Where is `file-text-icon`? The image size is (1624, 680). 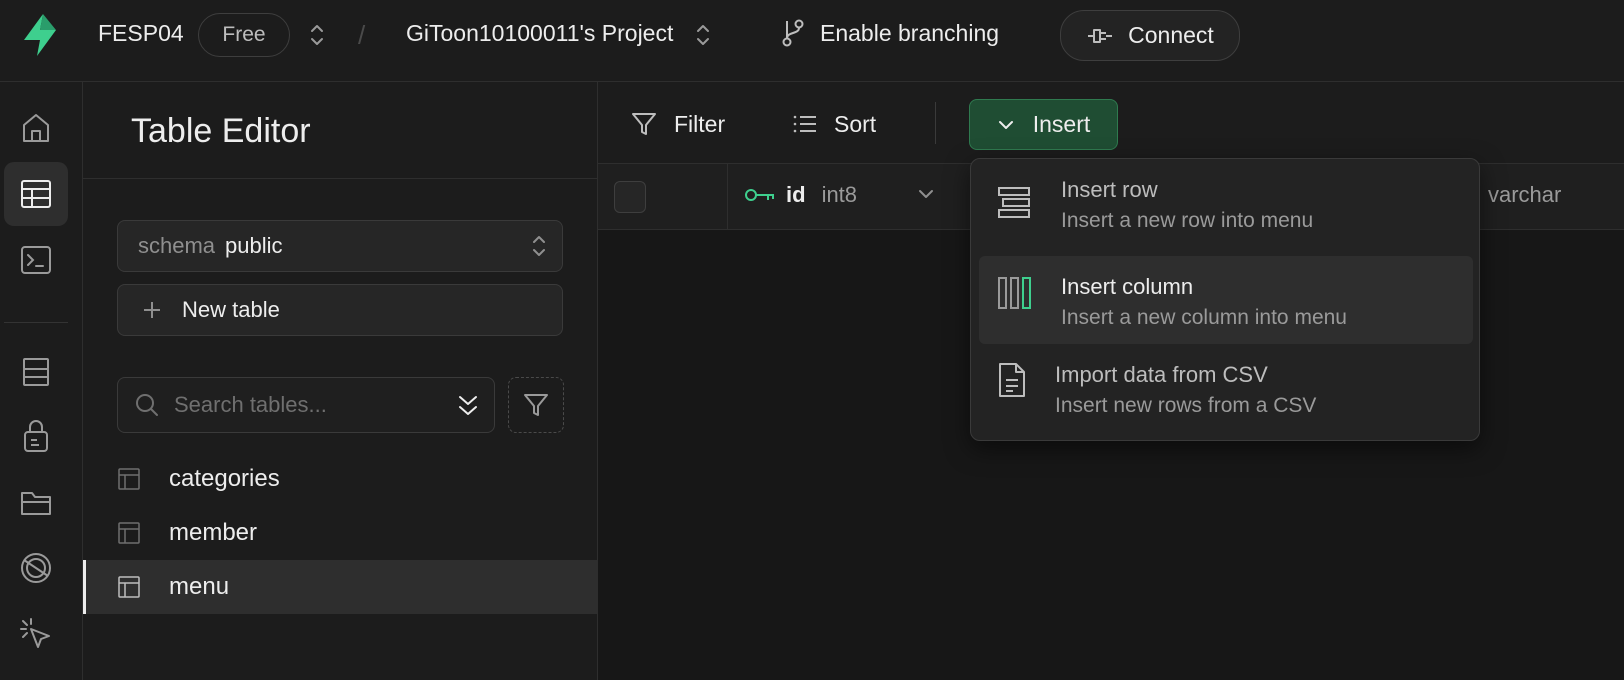
file-text-icon is located at coordinates (1012, 380).